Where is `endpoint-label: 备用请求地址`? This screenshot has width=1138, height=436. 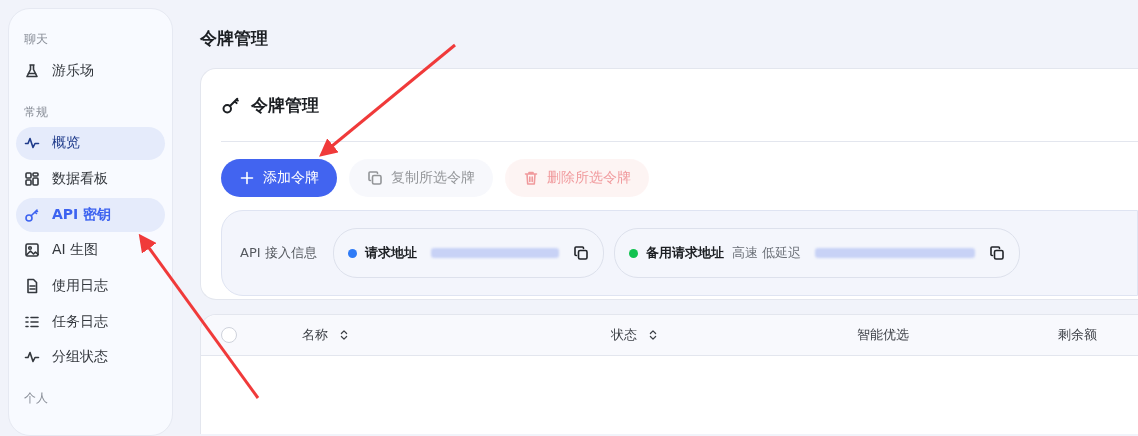 endpoint-label: 备用请求地址 is located at coordinates (684, 253).